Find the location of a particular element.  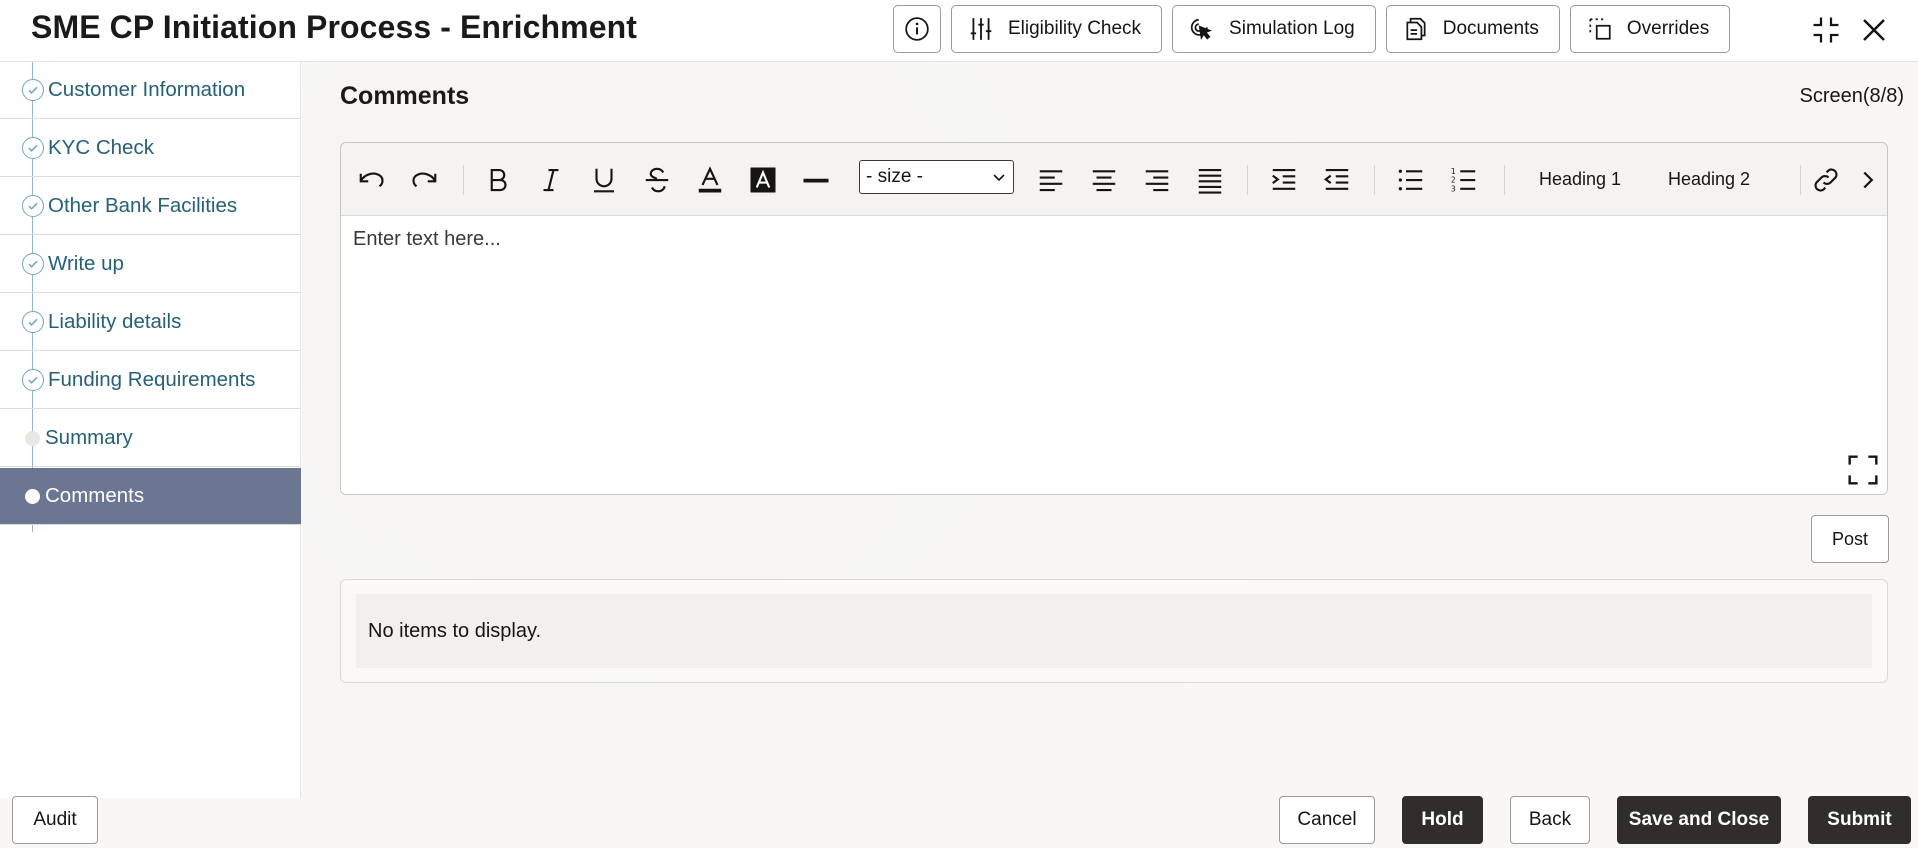

close-icon is located at coordinates (1874, 30).